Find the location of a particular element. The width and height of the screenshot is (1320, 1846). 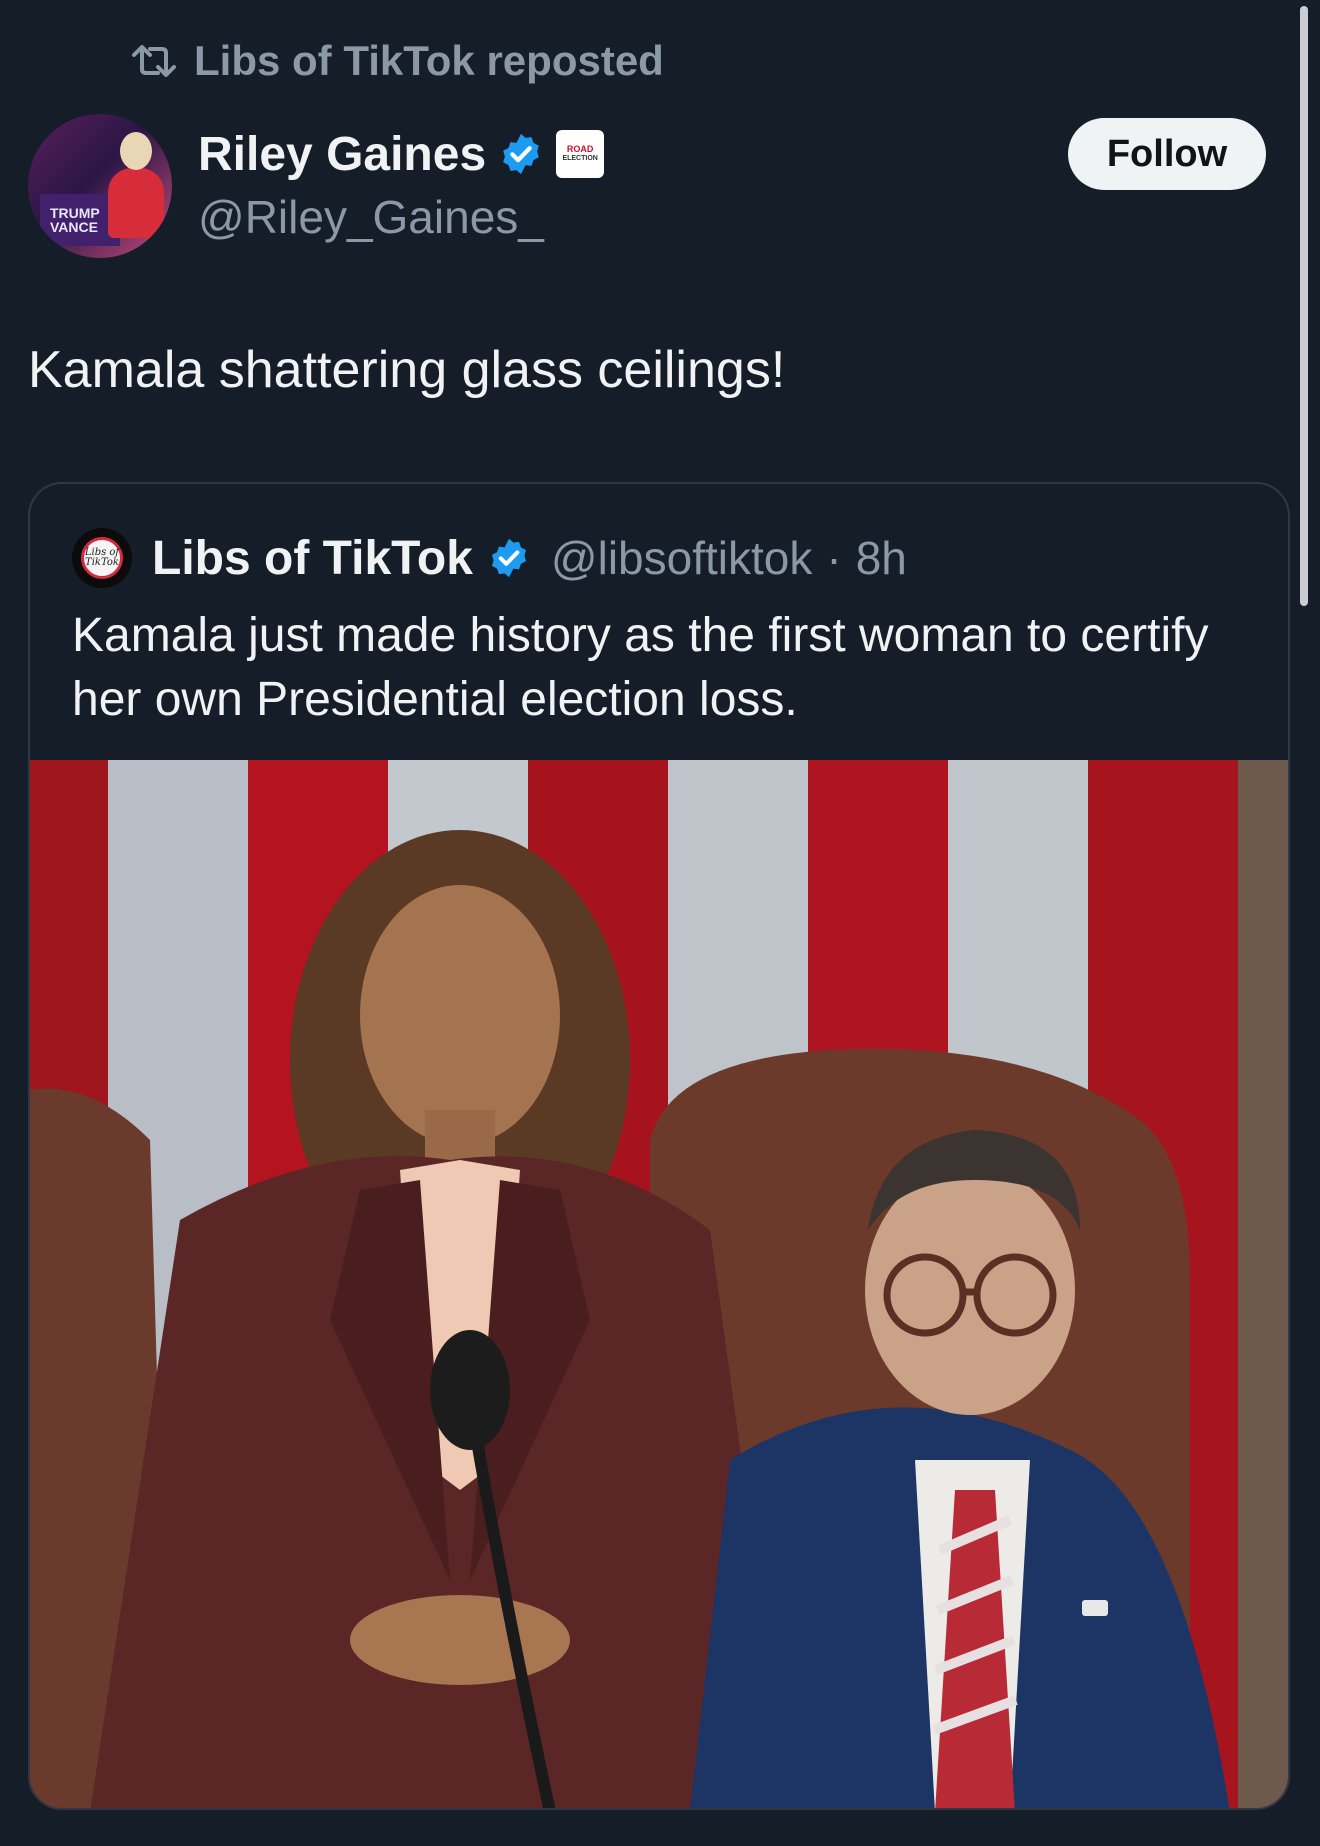

verified-badge-icon is located at coordinates (521, 154).